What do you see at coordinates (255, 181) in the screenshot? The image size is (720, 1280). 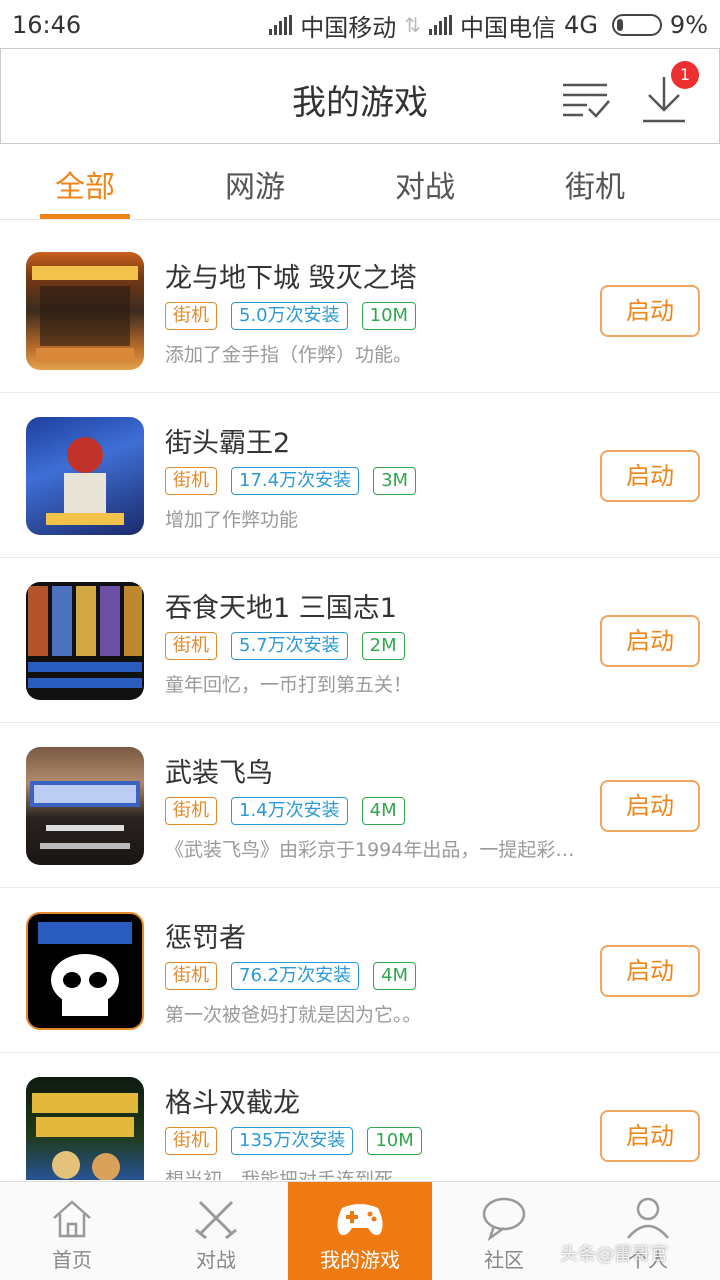 I see `tab-online: 网游` at bounding box center [255, 181].